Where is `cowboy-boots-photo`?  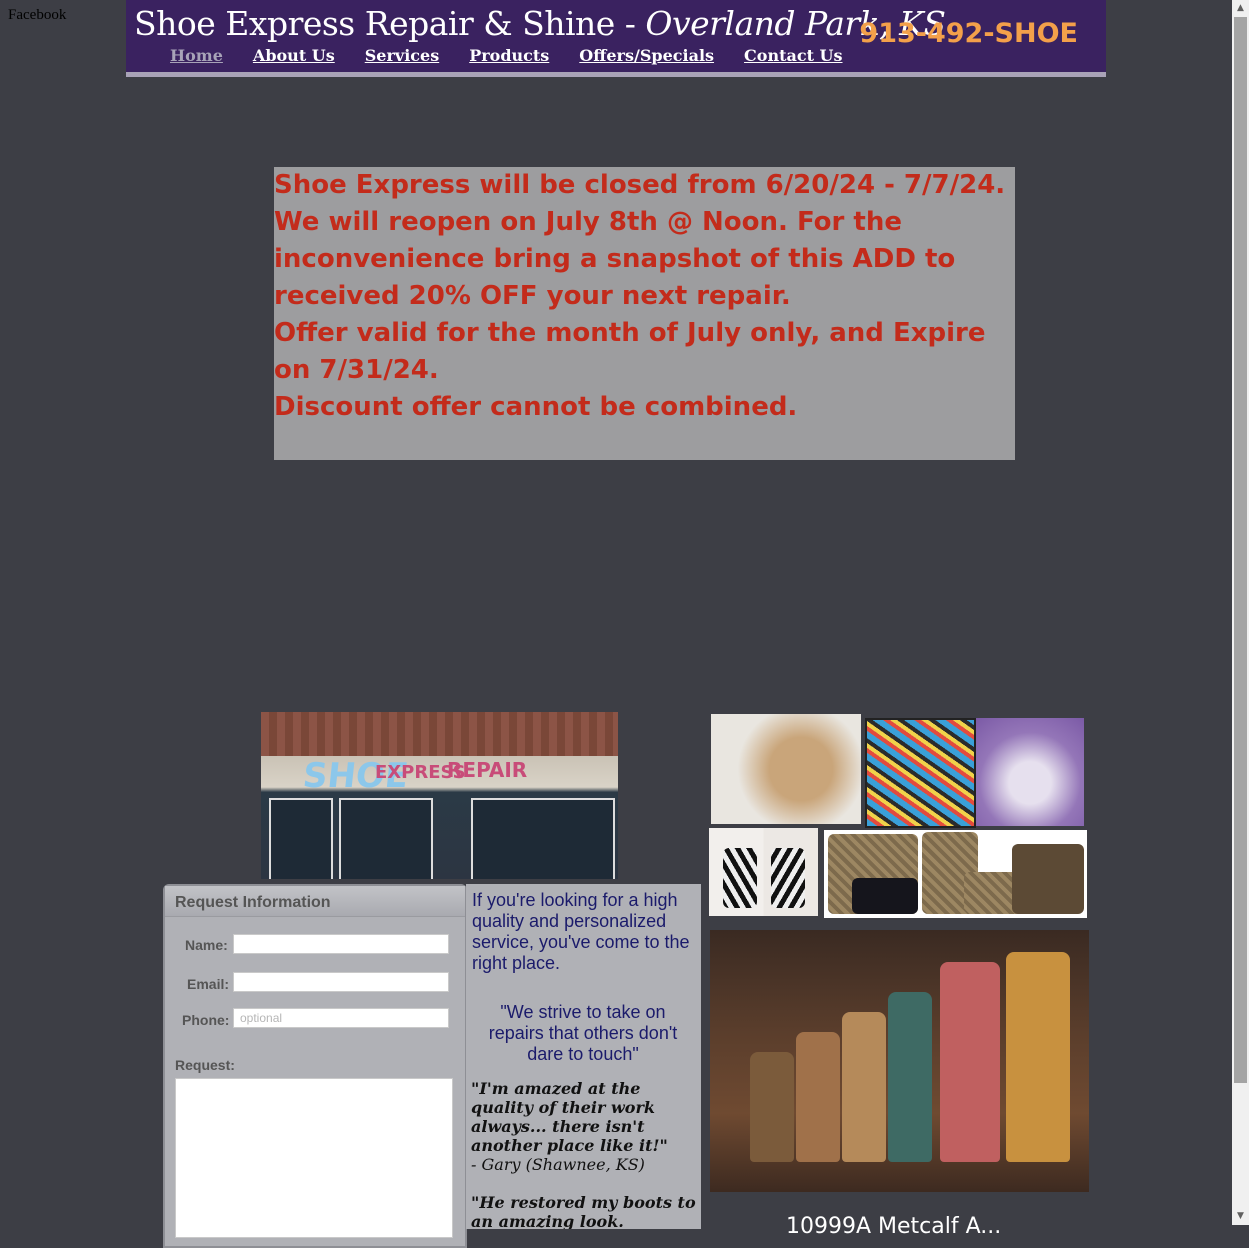
cowboy-boots-photo is located at coordinates (899, 1061).